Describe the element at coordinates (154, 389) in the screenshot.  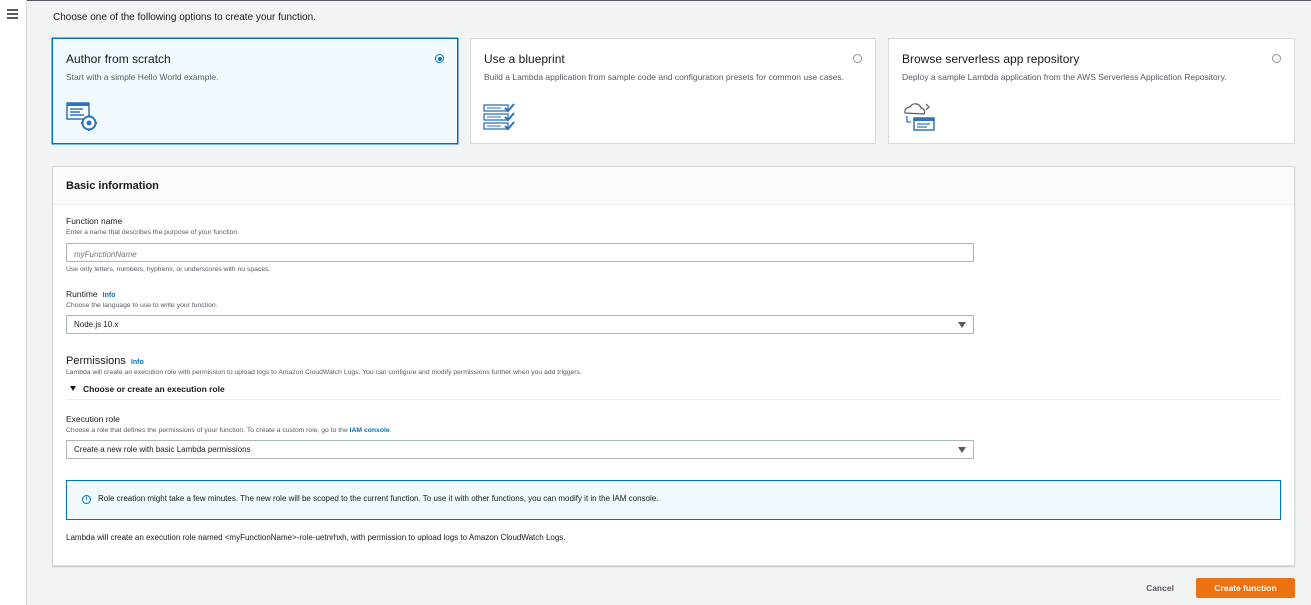
I see `expander-label: Choose or create an execution role` at that location.